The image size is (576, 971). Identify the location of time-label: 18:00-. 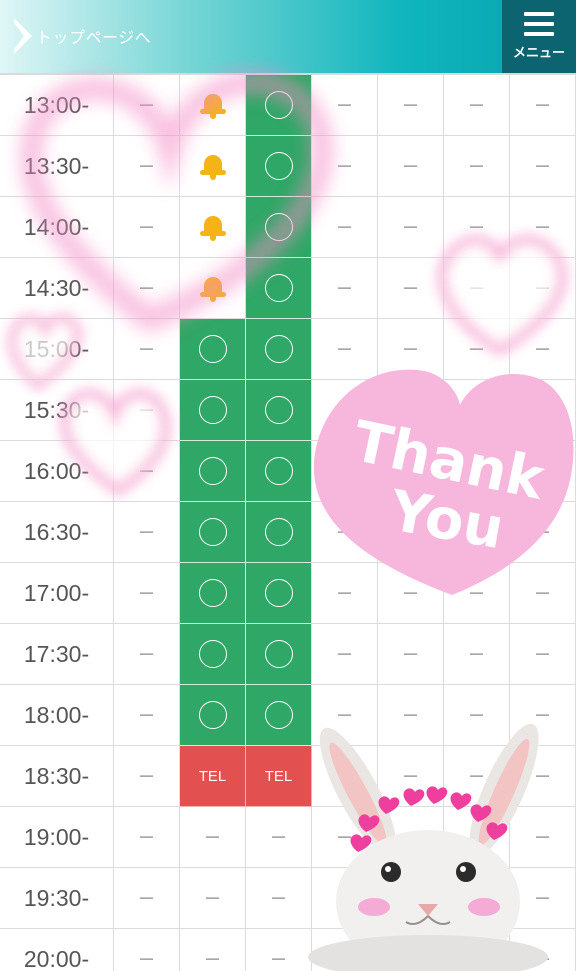
(57, 715).